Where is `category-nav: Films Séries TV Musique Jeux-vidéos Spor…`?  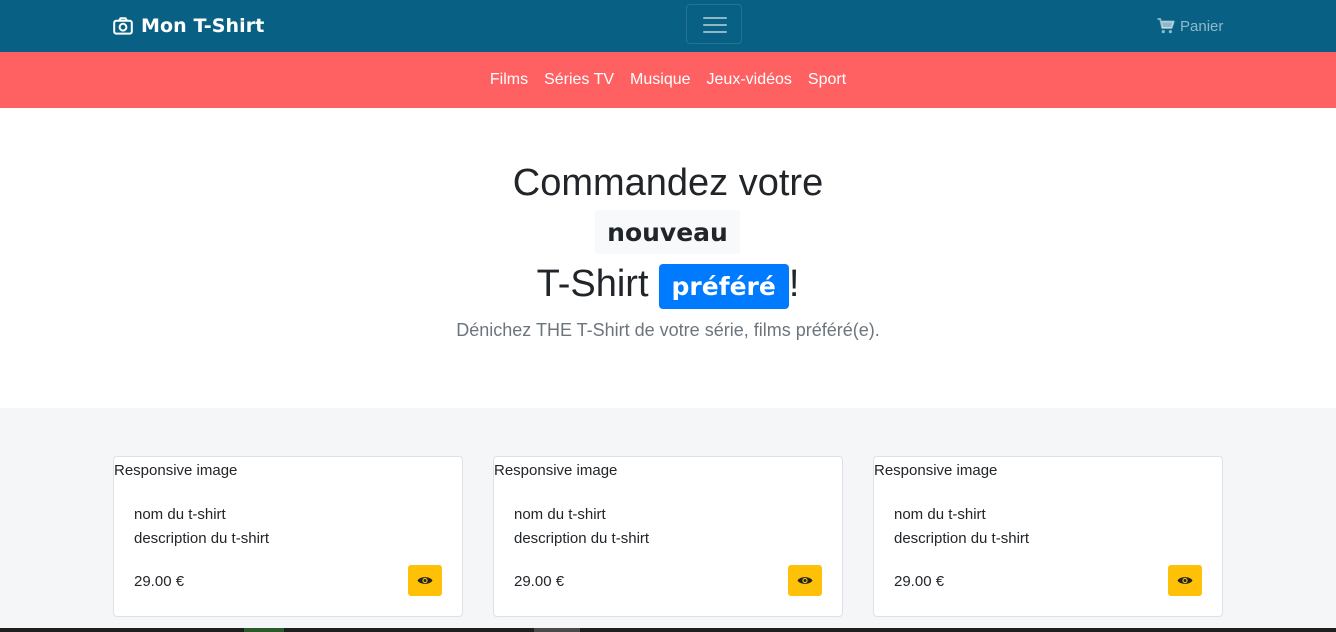 category-nav: Films Séries TV Musique Jeux-vidéos Spor… is located at coordinates (668, 80).